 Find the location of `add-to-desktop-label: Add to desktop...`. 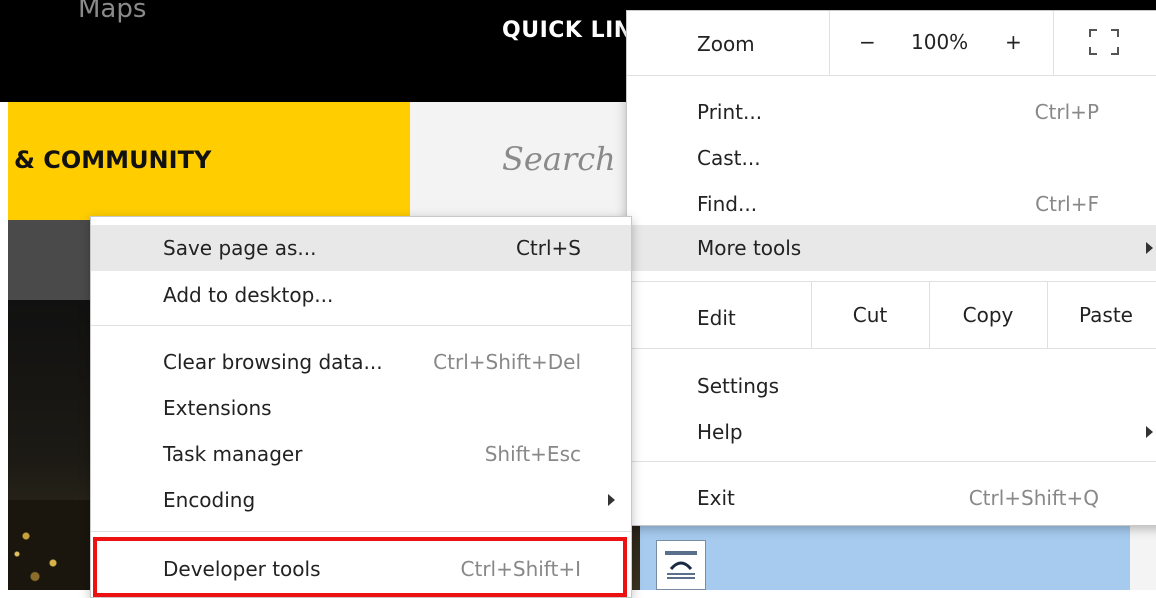

add-to-desktop-label: Add to desktop... is located at coordinates (248, 295).